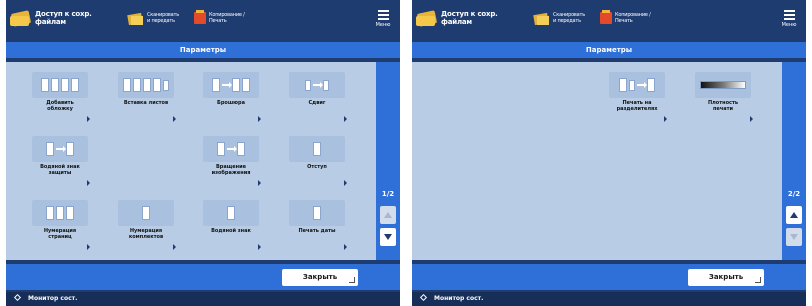  What do you see at coordinates (723, 85) in the screenshot?
I see `print-density-icon` at bounding box center [723, 85].